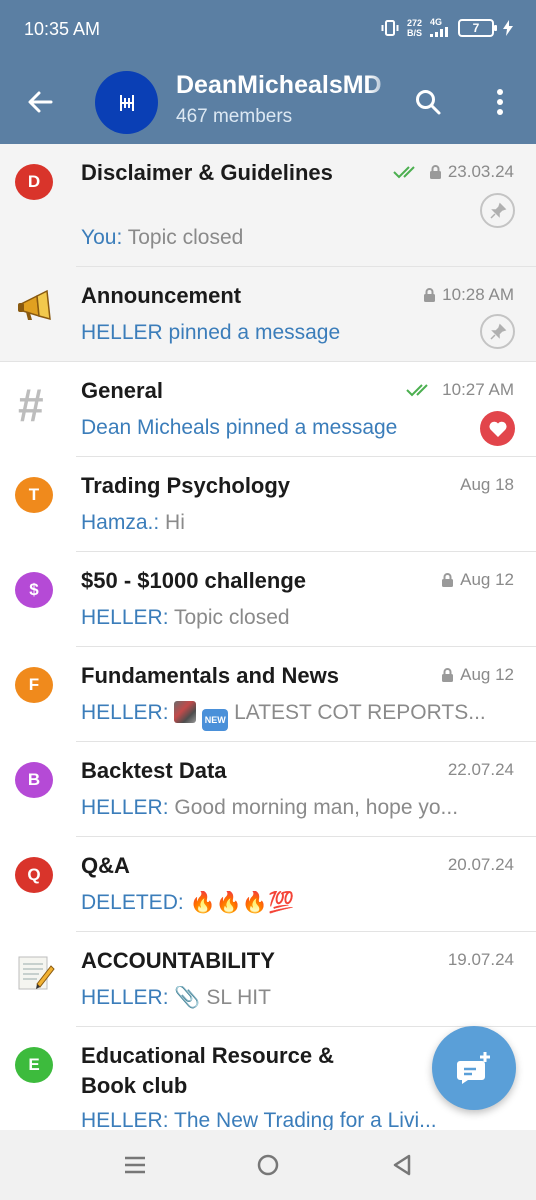 The height and width of the screenshot is (1200, 536). I want to click on vibrate-icon, so click(390, 28).